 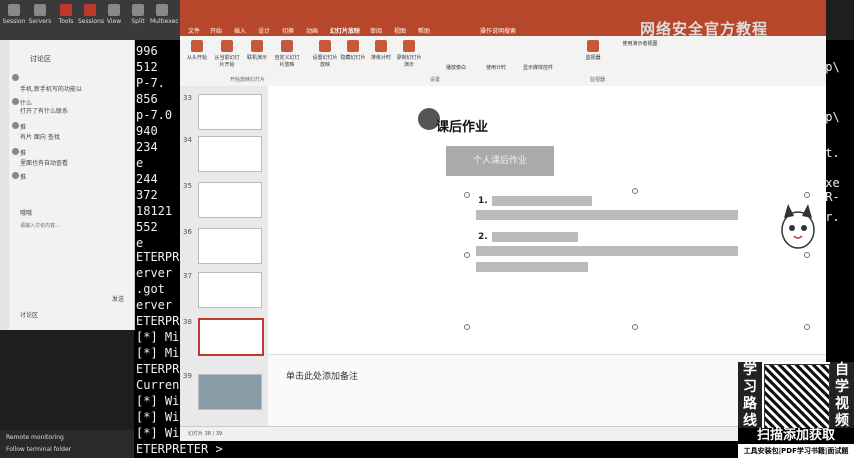 I want to click on sessions-button: Sessions, so click(x=91, y=14).